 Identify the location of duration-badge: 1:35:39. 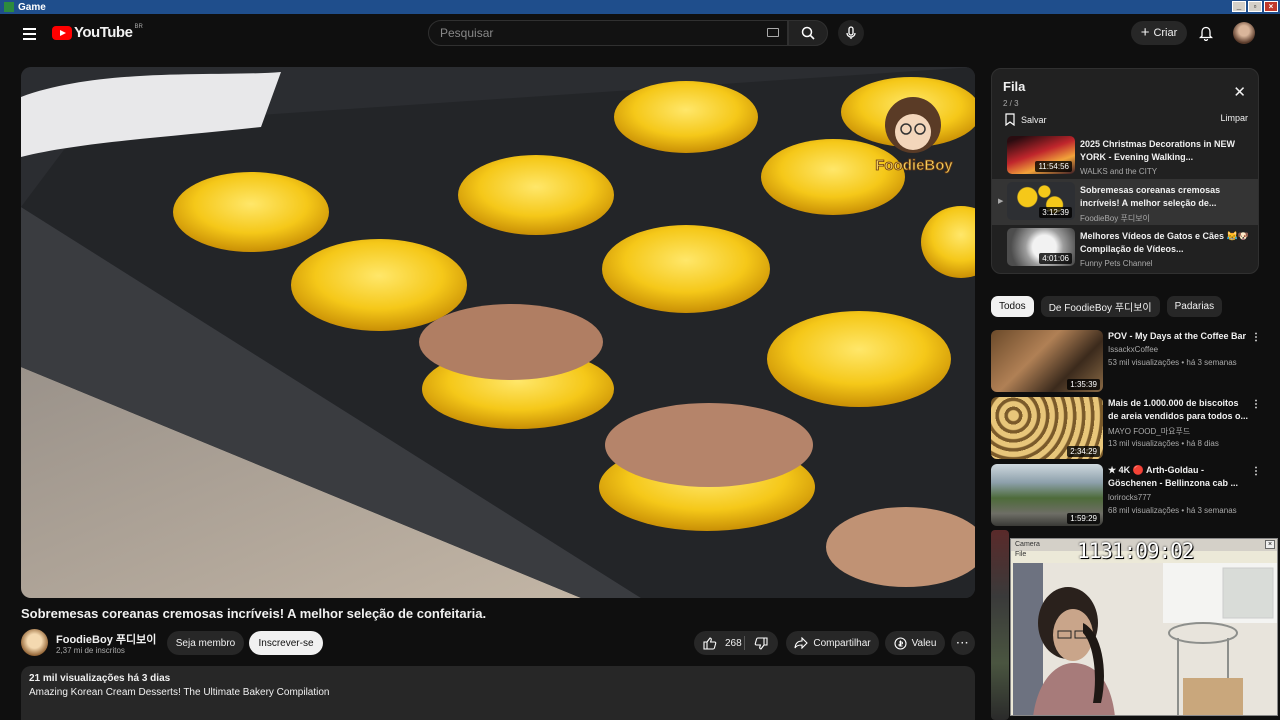
(1083, 384).